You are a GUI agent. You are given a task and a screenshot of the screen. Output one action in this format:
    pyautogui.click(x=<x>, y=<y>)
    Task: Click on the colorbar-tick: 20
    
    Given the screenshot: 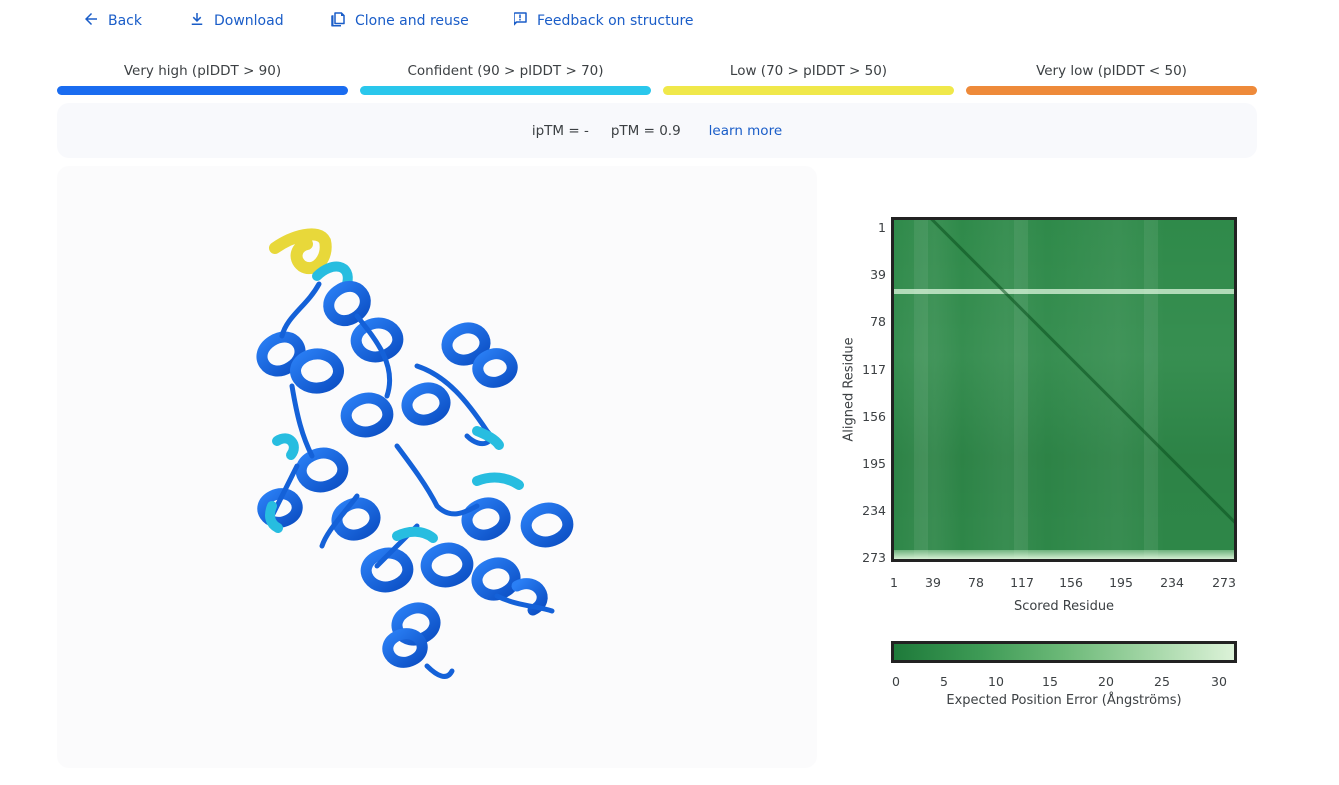 What is the action you would take?
    pyautogui.click(x=1106, y=681)
    